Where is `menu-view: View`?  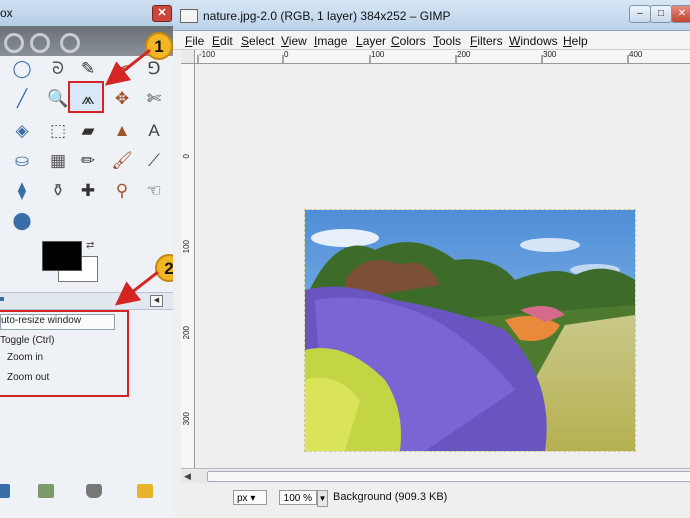
menu-view: View is located at coordinates (294, 41).